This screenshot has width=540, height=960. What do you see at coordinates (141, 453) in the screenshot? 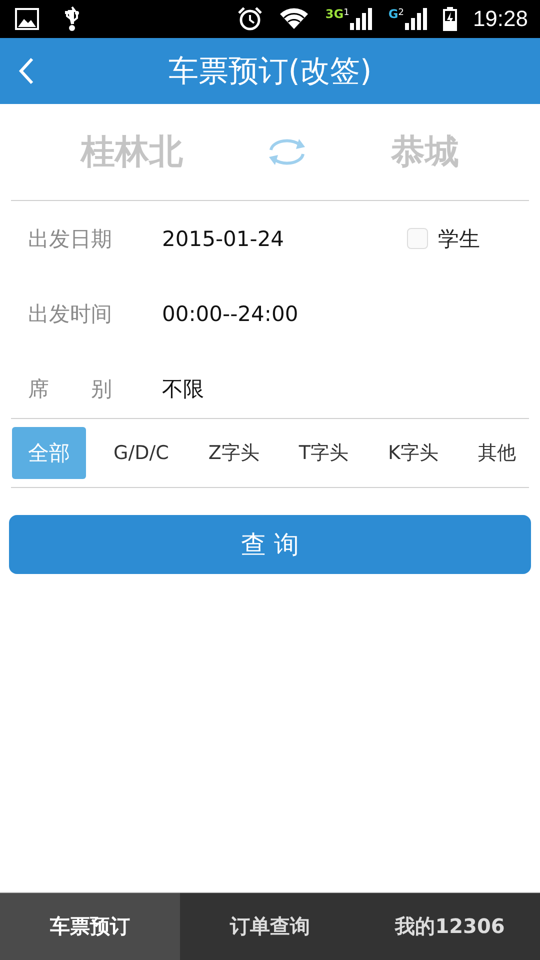
I see `train-type-tab: G/D/C` at bounding box center [141, 453].